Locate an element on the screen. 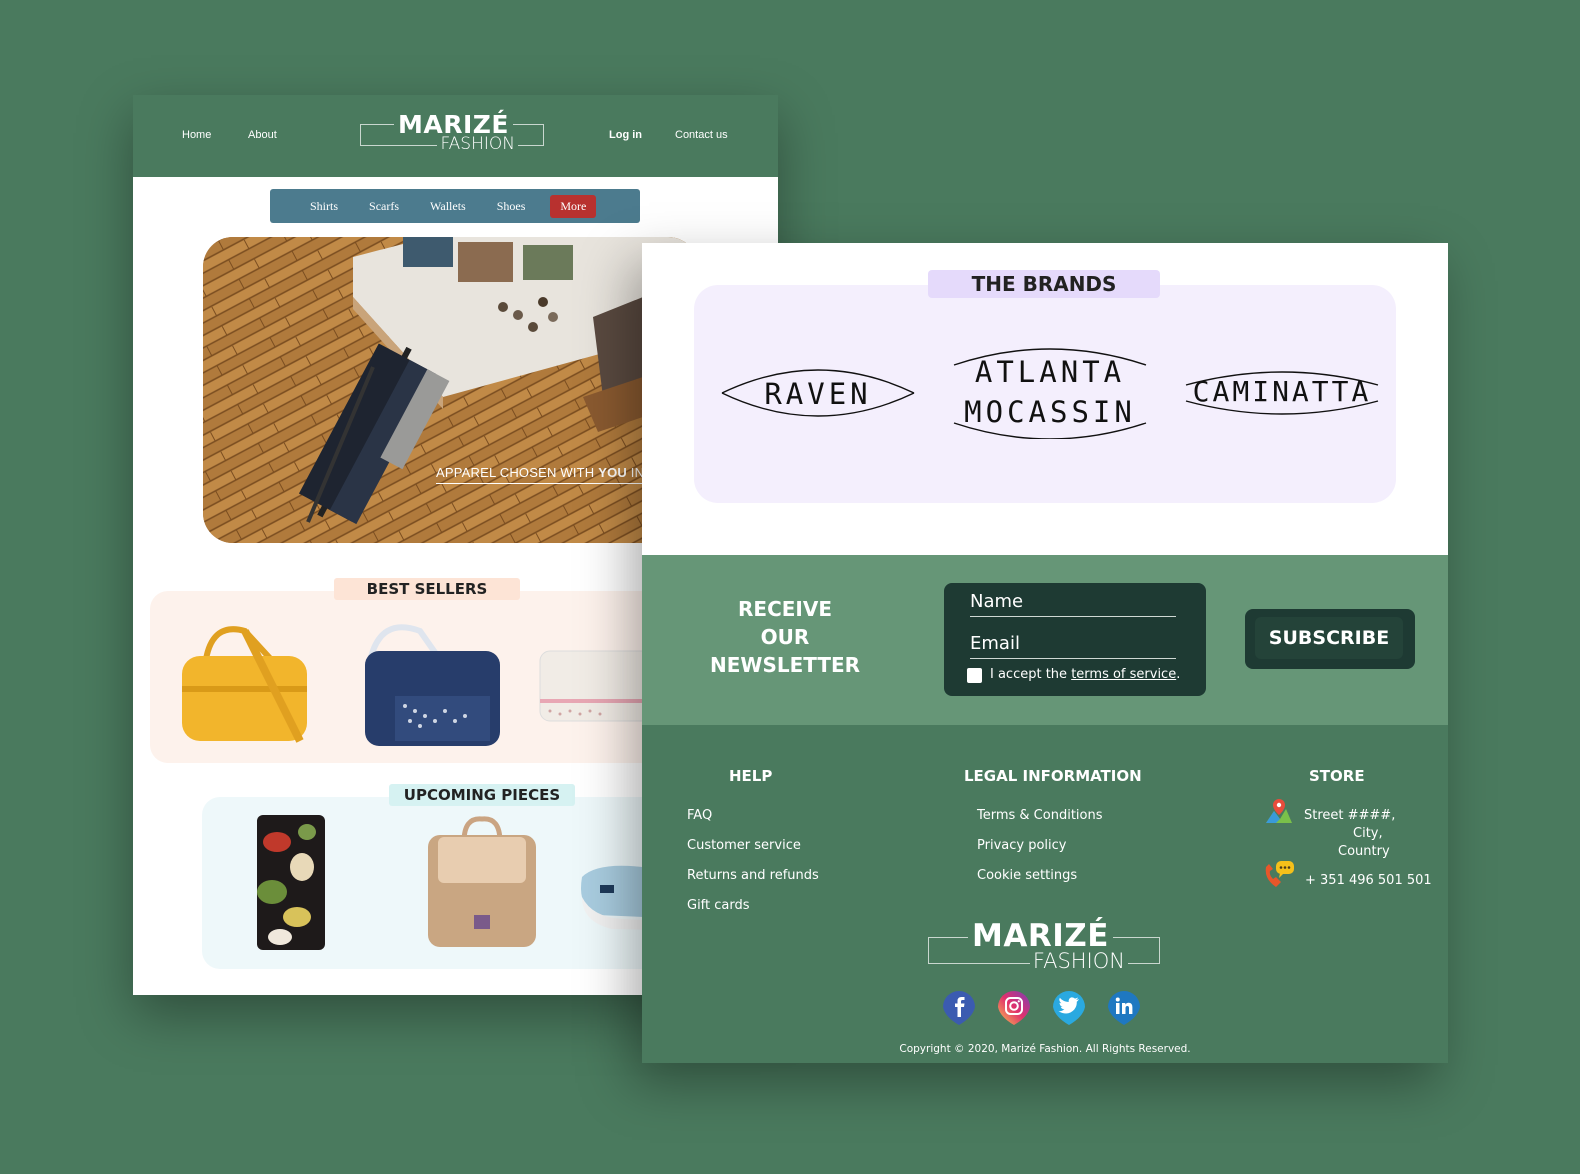  nav-home-link: Home is located at coordinates (196, 135).